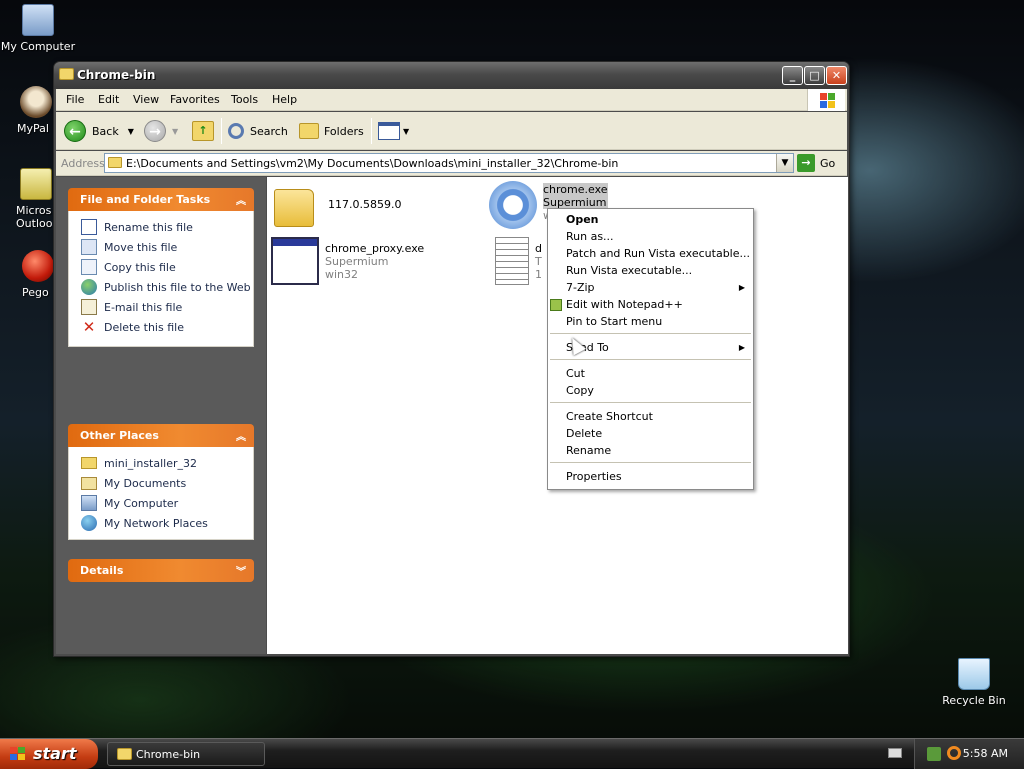 This screenshot has height=769, width=1024. I want to click on delete-x-icon: ✕, so click(89, 327).